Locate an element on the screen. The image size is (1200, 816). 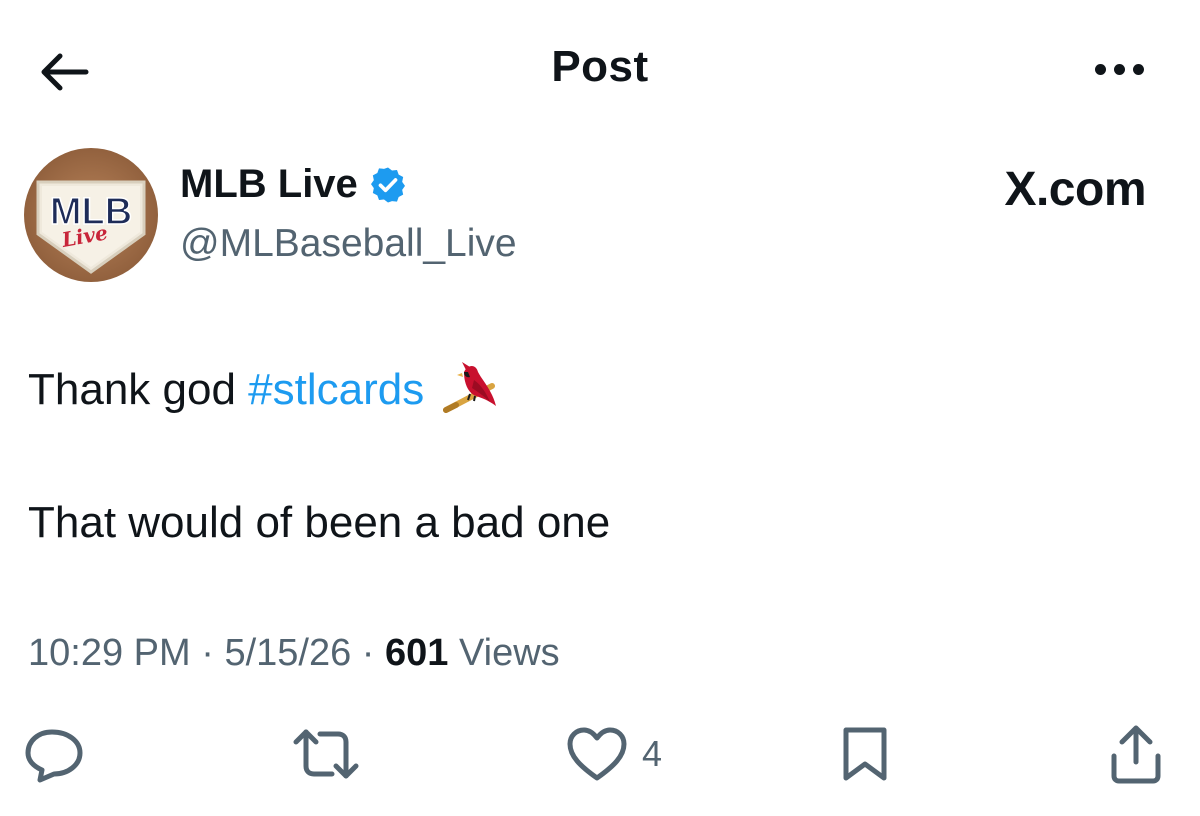
page-title: Post is located at coordinates (600, 66).